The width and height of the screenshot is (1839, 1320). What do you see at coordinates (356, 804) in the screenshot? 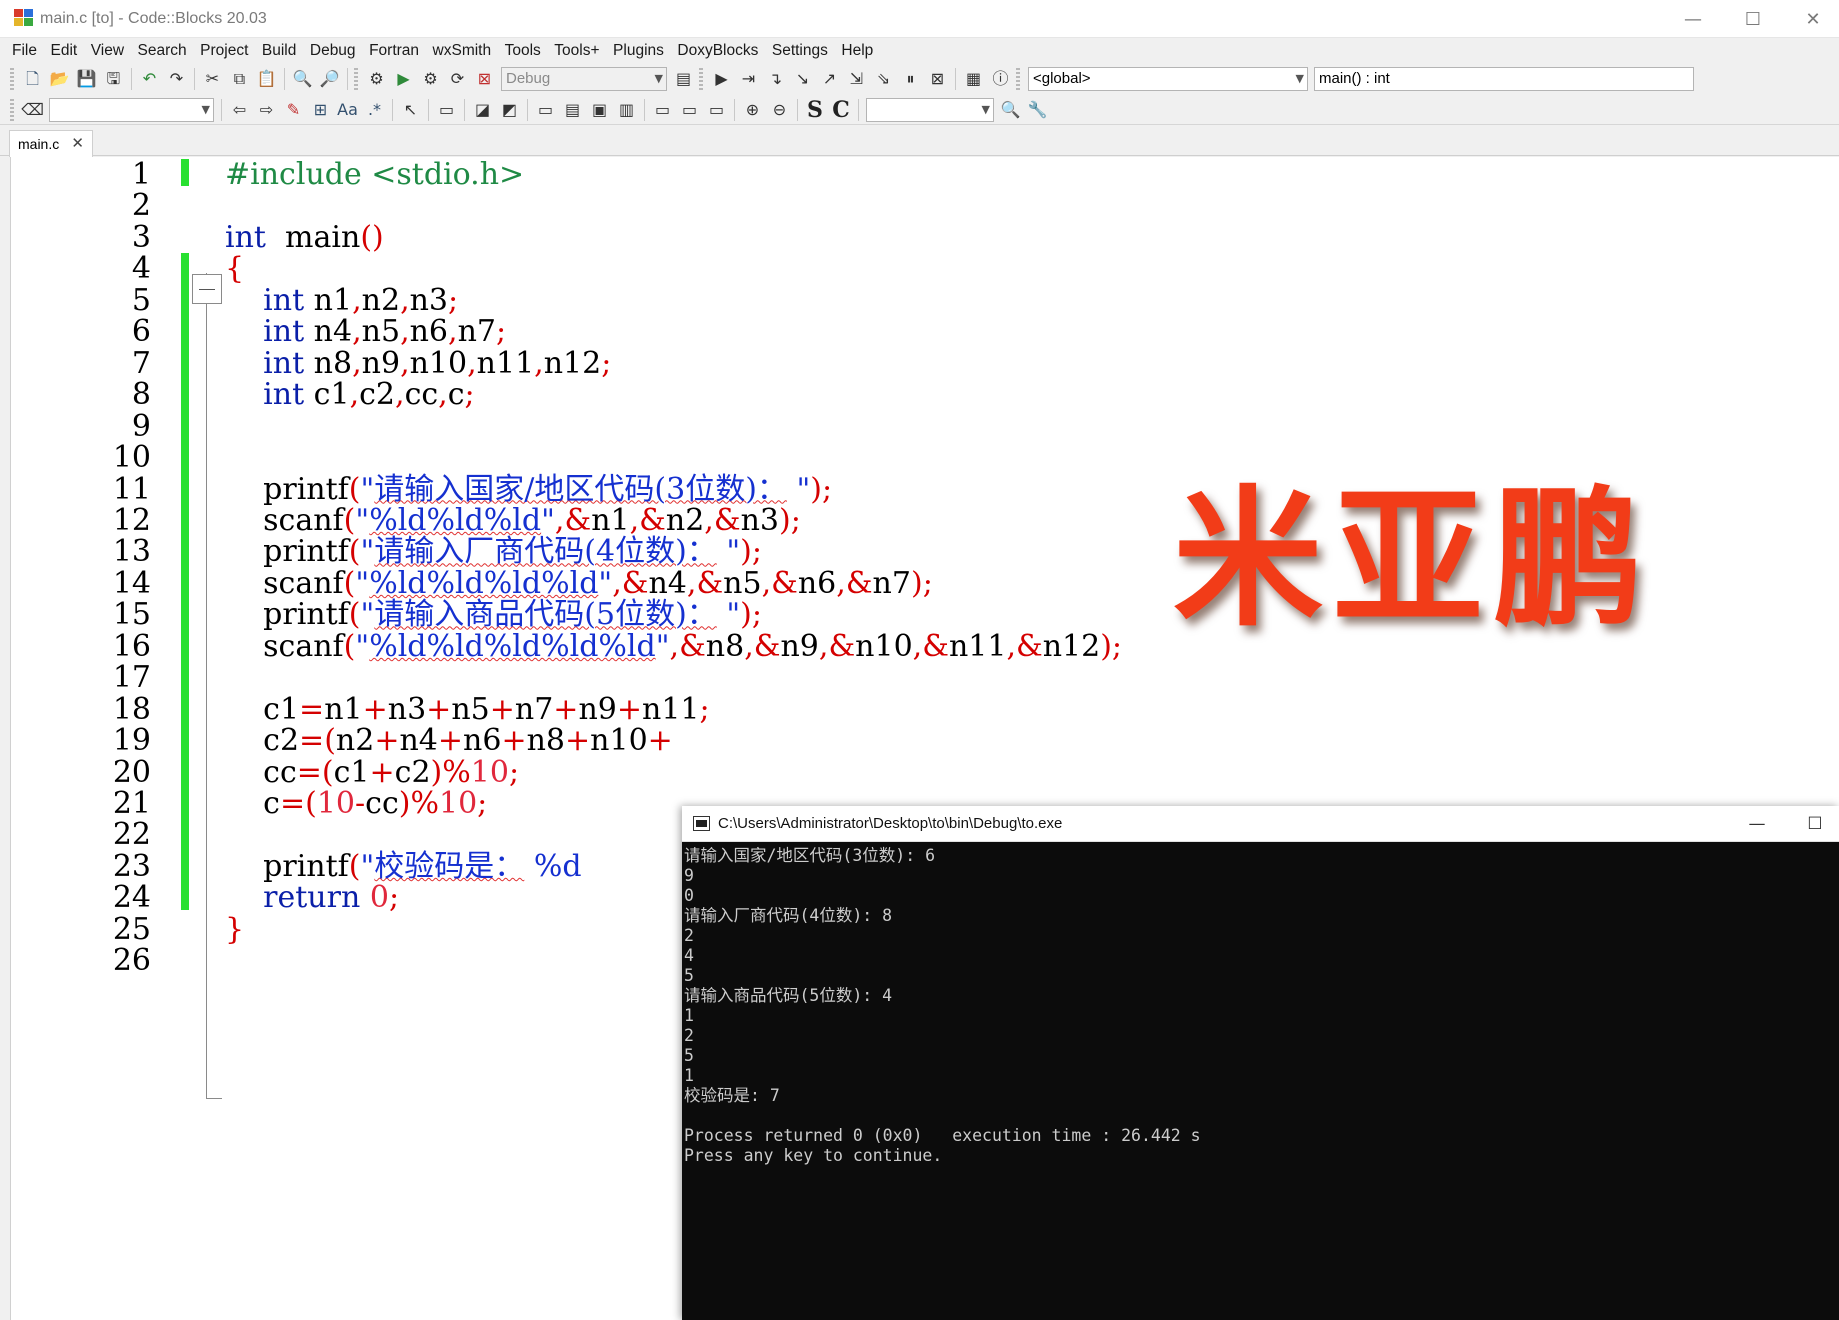
I see `code-line: c=(10-cc)%10;` at bounding box center [356, 804].